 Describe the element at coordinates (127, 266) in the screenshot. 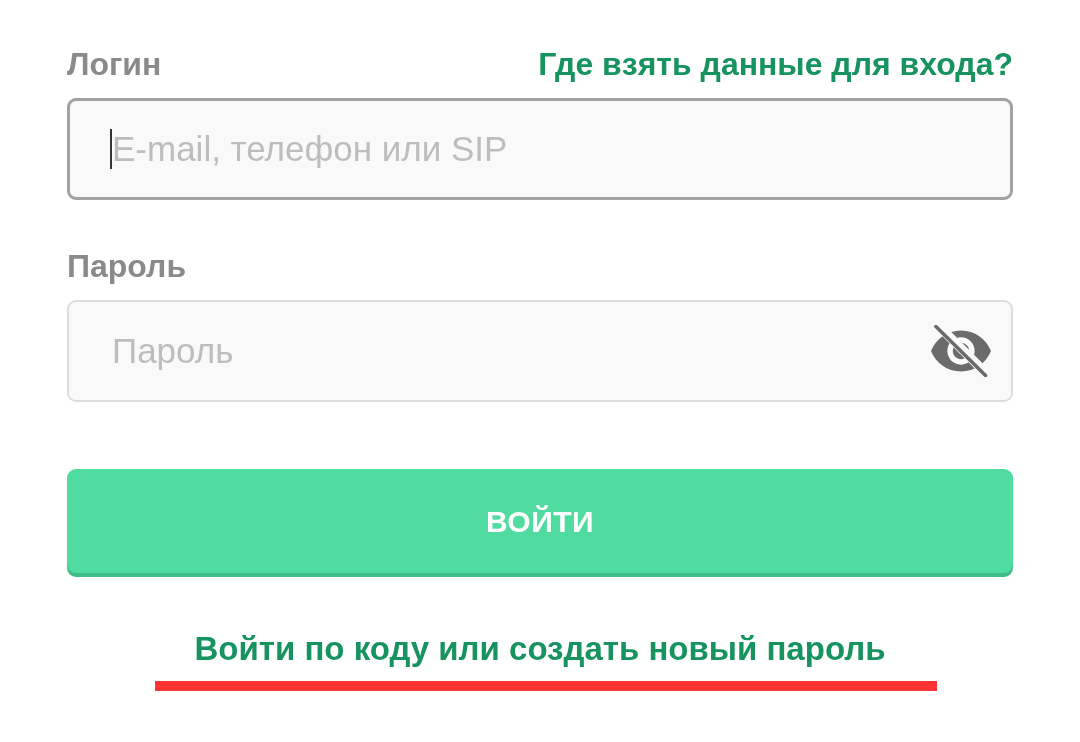

I see `field-label: Пароль` at that location.